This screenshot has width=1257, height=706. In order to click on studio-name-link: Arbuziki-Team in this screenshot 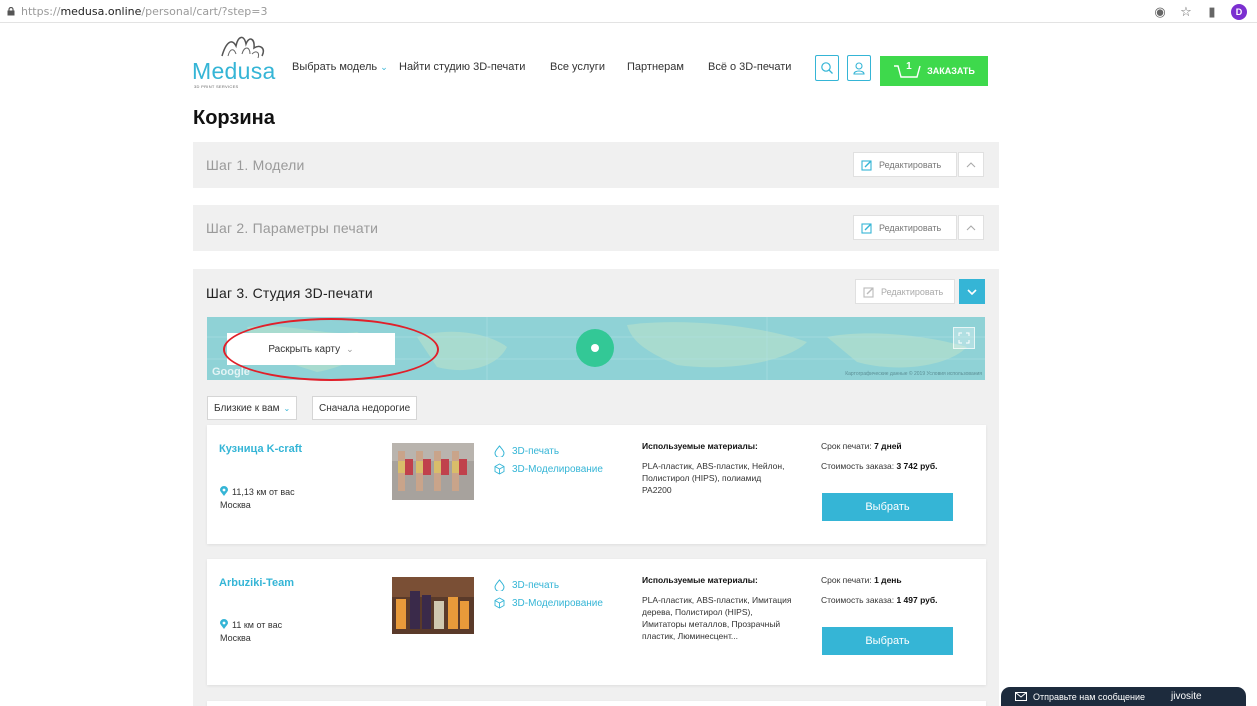, I will do `click(256, 583)`.